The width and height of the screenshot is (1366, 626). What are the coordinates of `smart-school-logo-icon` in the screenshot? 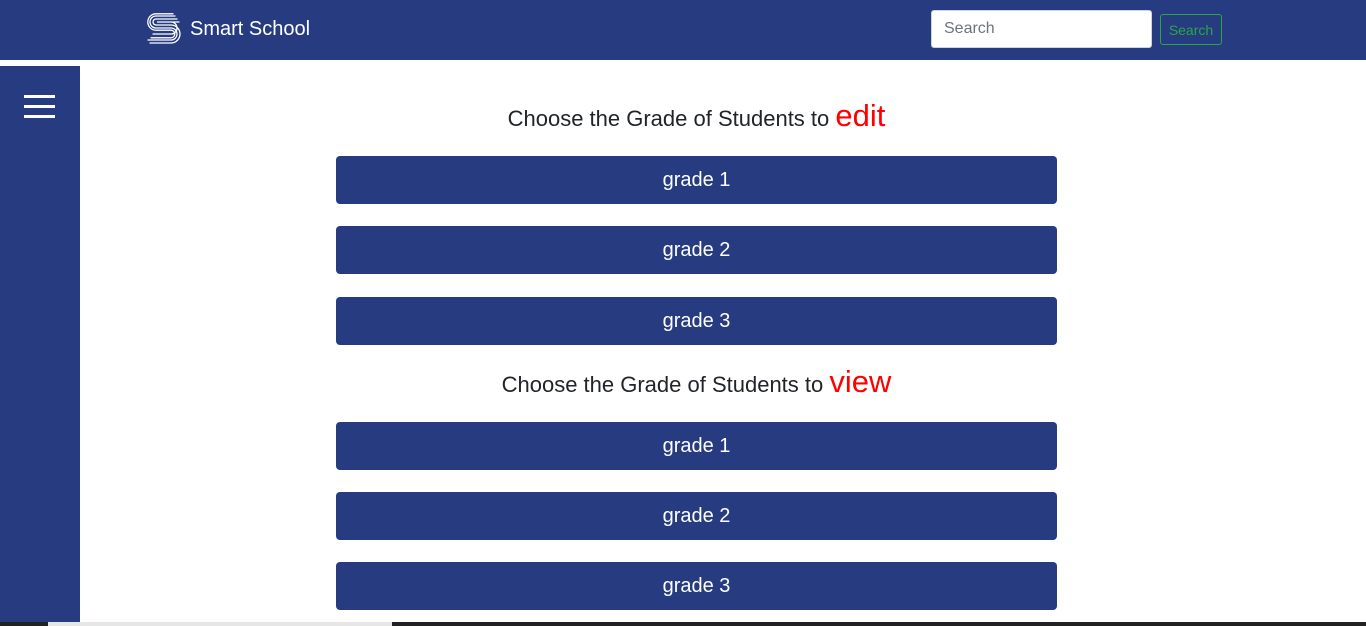 It's located at (164, 28).